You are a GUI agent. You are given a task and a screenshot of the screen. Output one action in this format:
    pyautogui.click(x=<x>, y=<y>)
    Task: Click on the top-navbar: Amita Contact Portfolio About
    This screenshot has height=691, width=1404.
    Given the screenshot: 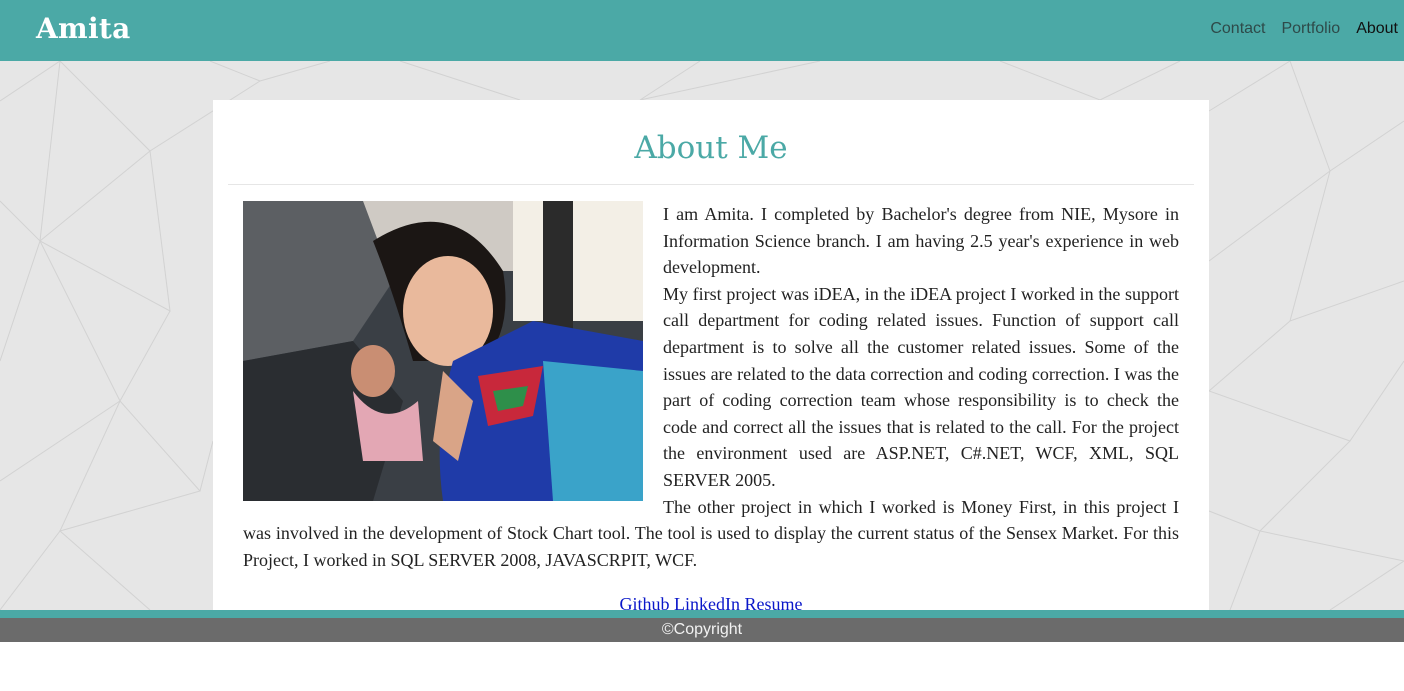 What is the action you would take?
    pyautogui.click(x=702, y=30)
    